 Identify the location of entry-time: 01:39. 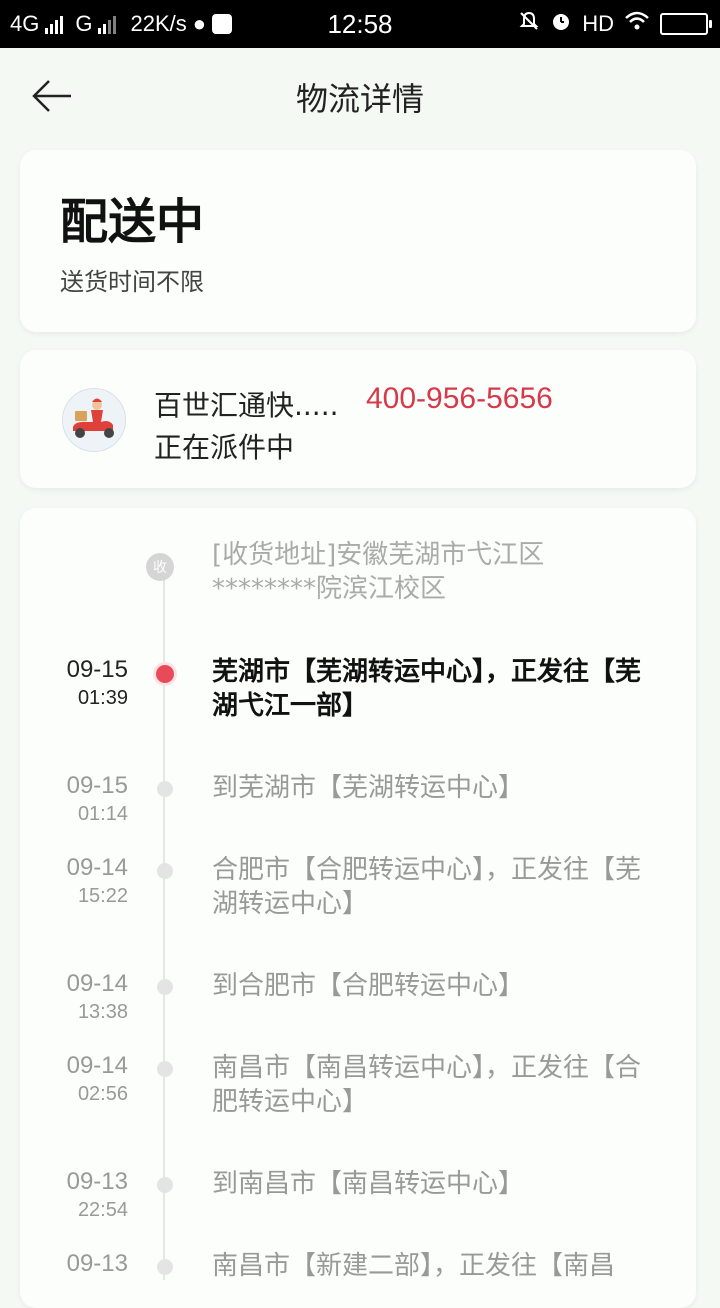
(102, 698).